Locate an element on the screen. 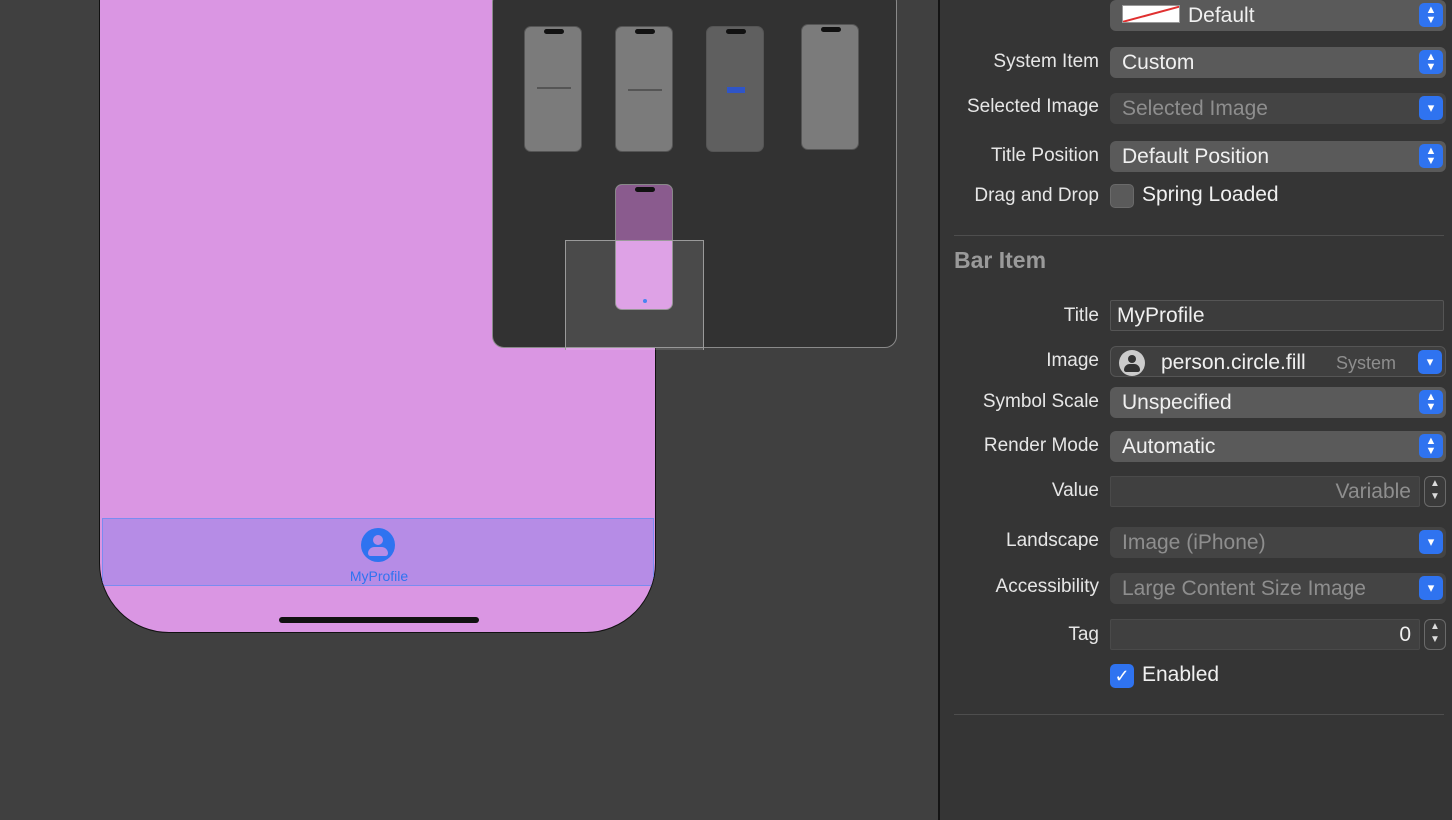 The height and width of the screenshot is (820, 1452). accessibility-combo: Large Content Size Image ▾ is located at coordinates (1278, 588).